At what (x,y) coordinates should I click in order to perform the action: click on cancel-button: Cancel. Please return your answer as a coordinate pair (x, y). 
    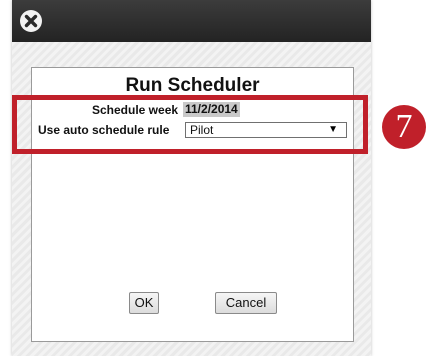
    Looking at the image, I should click on (246, 303).